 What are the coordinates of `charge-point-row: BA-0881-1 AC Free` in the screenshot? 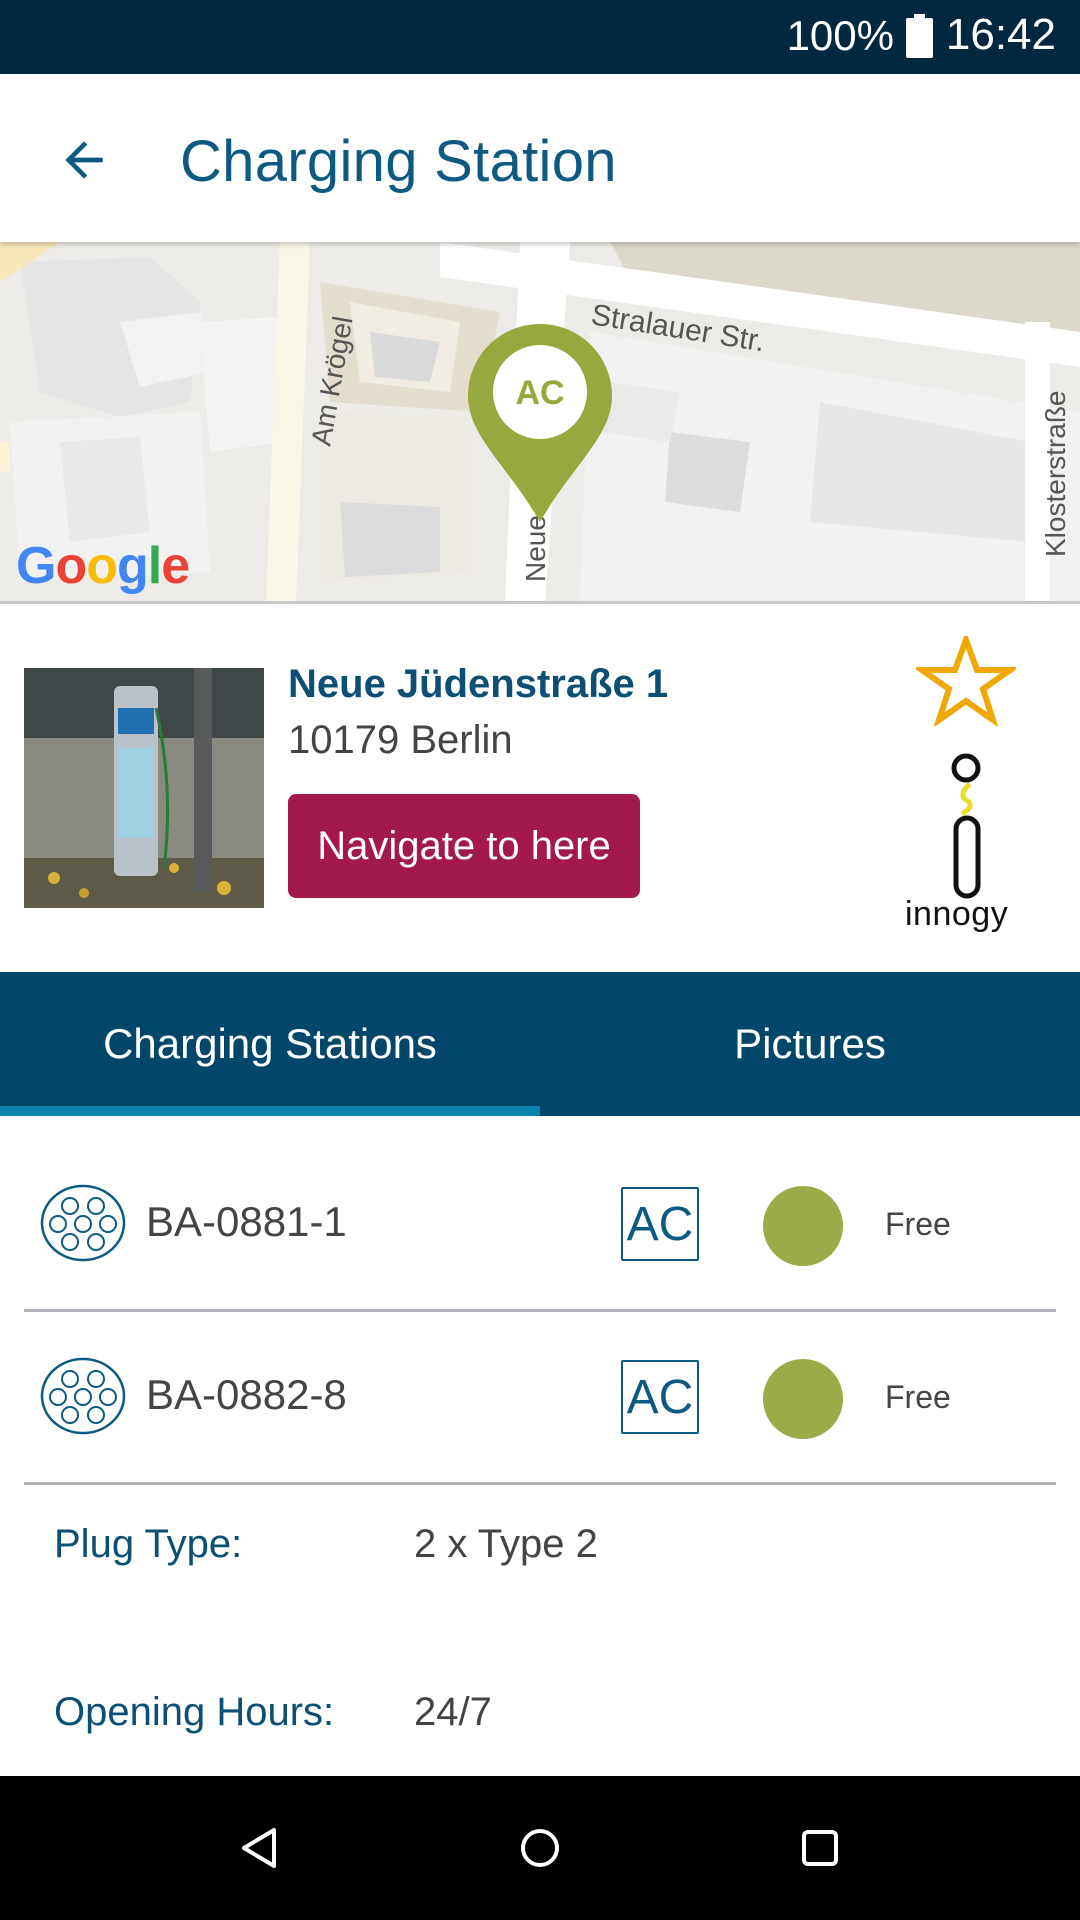 It's located at (540, 1226).